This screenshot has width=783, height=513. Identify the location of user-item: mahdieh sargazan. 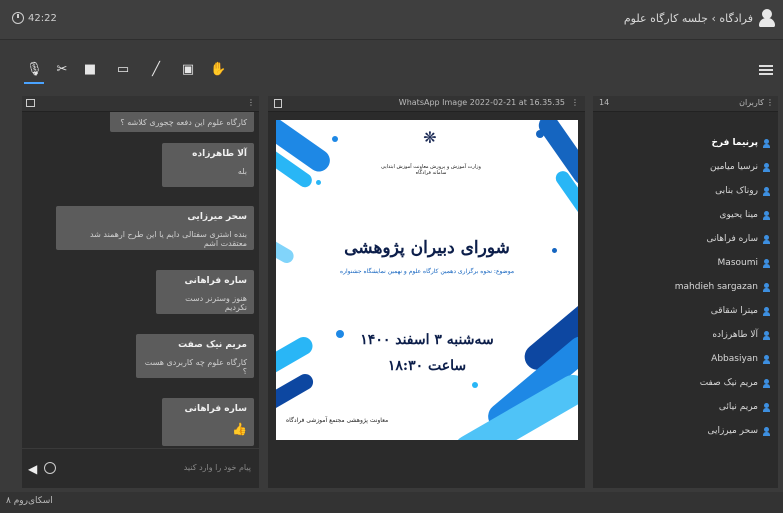
(722, 287).